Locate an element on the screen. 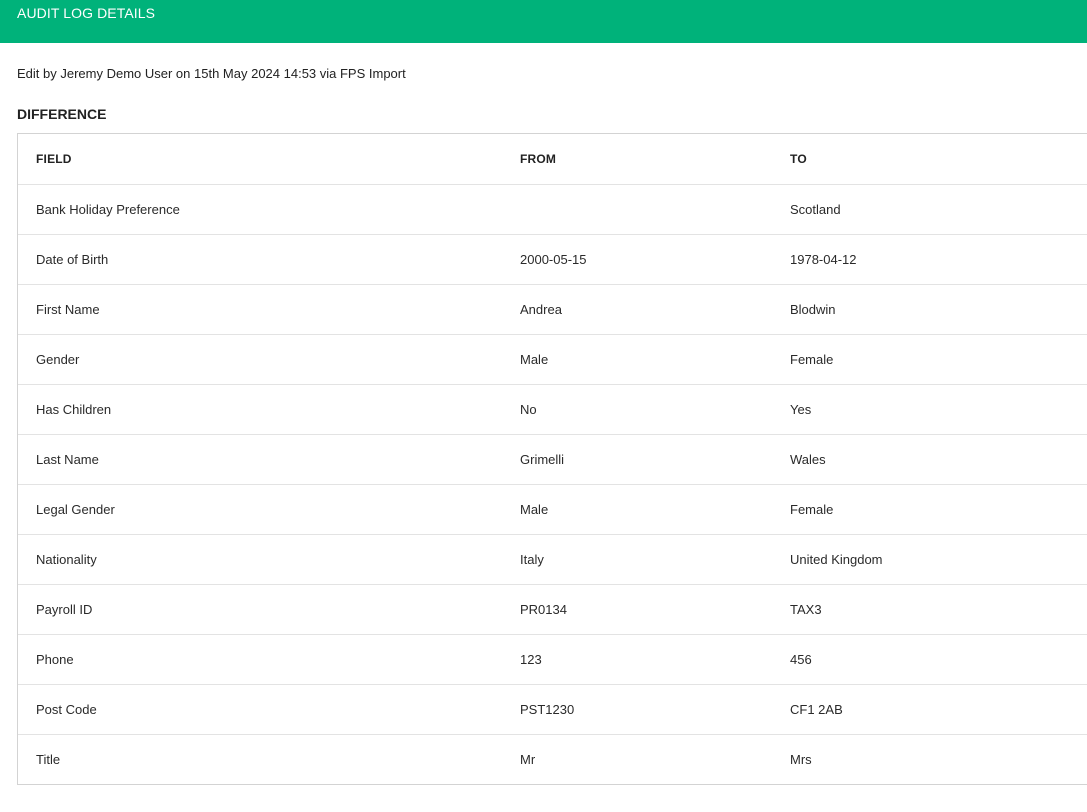  to-cell: 456 is located at coordinates (938, 659).